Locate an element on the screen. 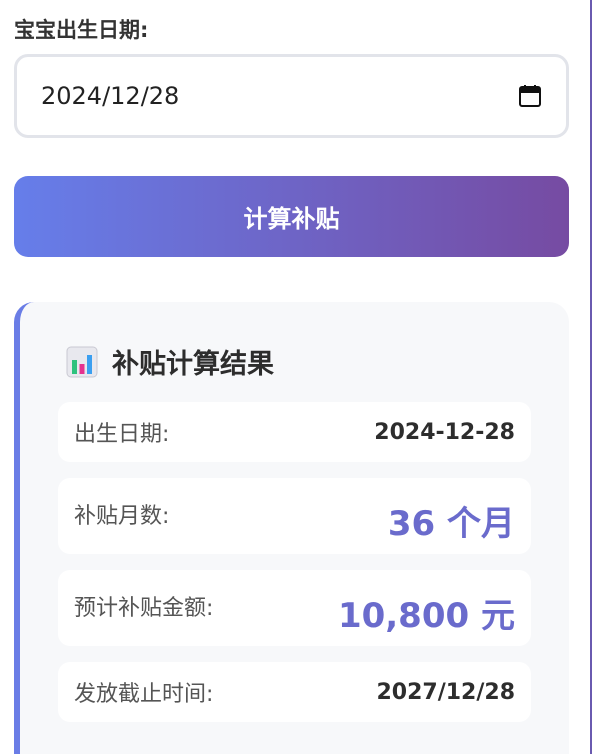 Image resolution: width=592 pixels, height=754 pixels. calendar-icon is located at coordinates (530, 96).